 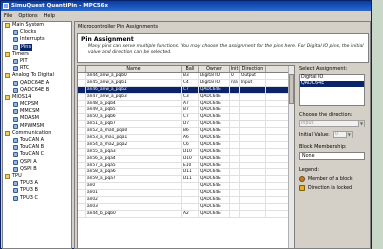 I want to click on menu-bar: File Options Help, so click(x=186, y=15).